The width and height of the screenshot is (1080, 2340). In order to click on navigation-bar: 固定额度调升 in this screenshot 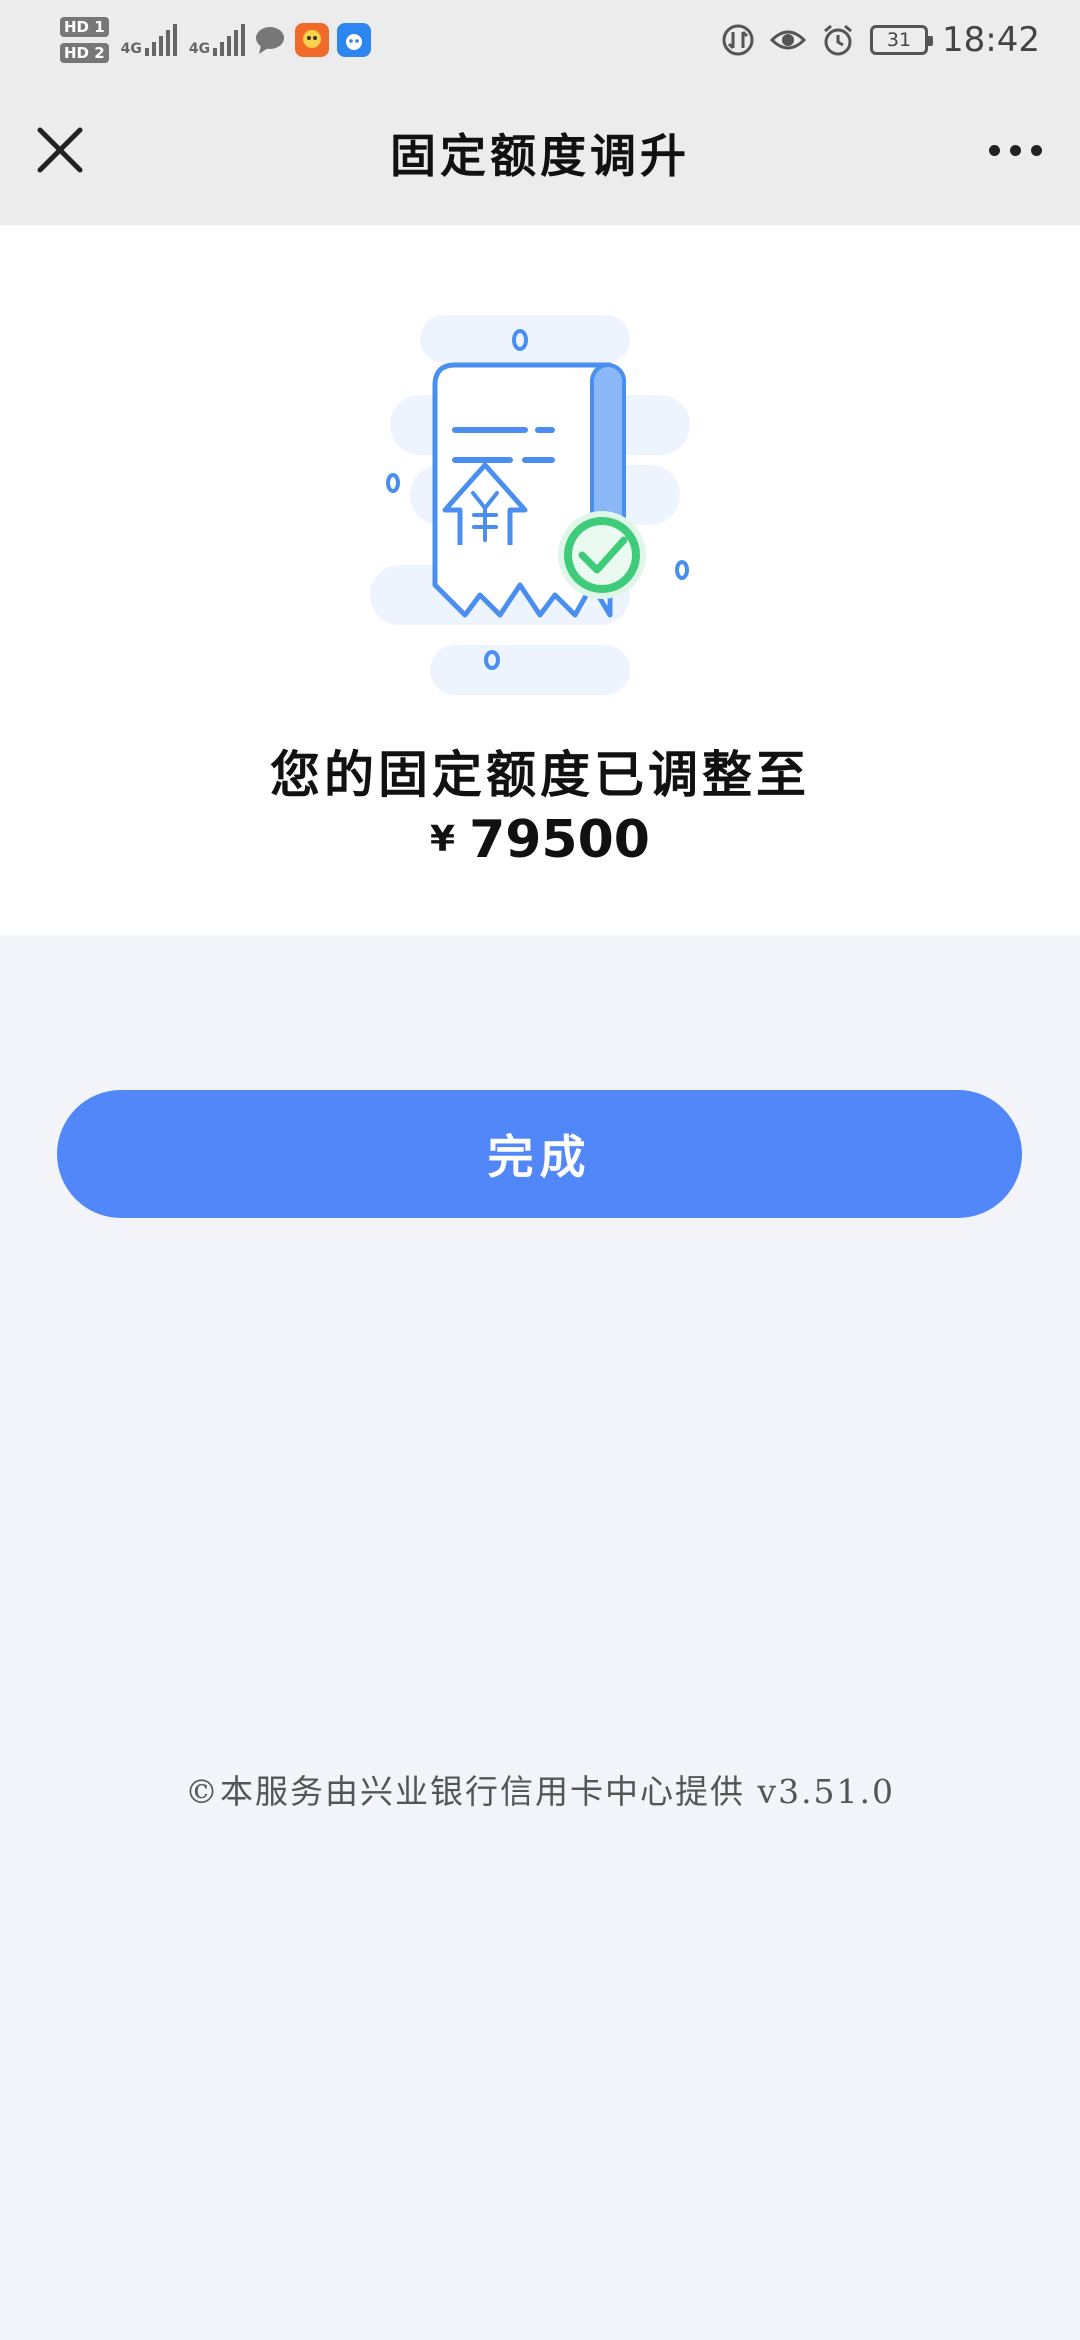, I will do `click(540, 152)`.